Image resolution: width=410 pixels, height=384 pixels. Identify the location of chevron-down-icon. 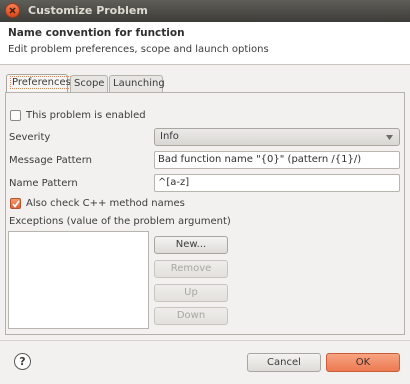
(389, 137).